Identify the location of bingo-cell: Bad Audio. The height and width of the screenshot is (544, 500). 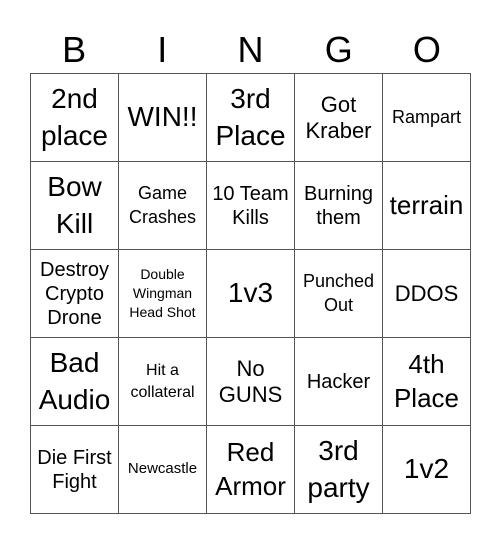
(75, 382).